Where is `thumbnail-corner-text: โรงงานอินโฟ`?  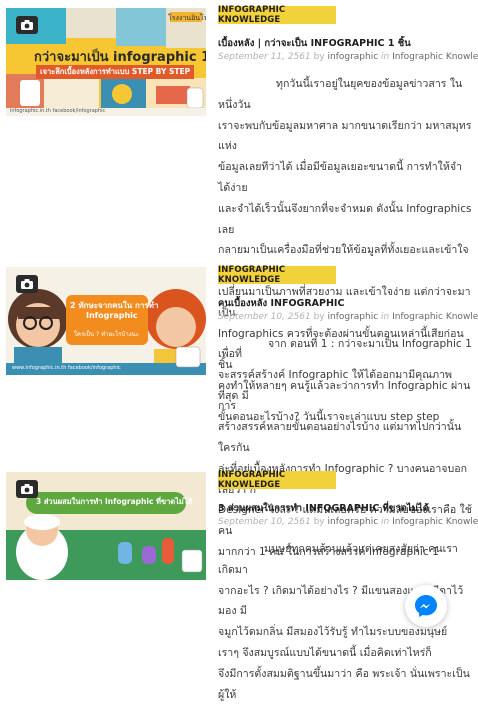
thumbnail-corner-text: โรงงานอินโฟ is located at coordinates (187, 18).